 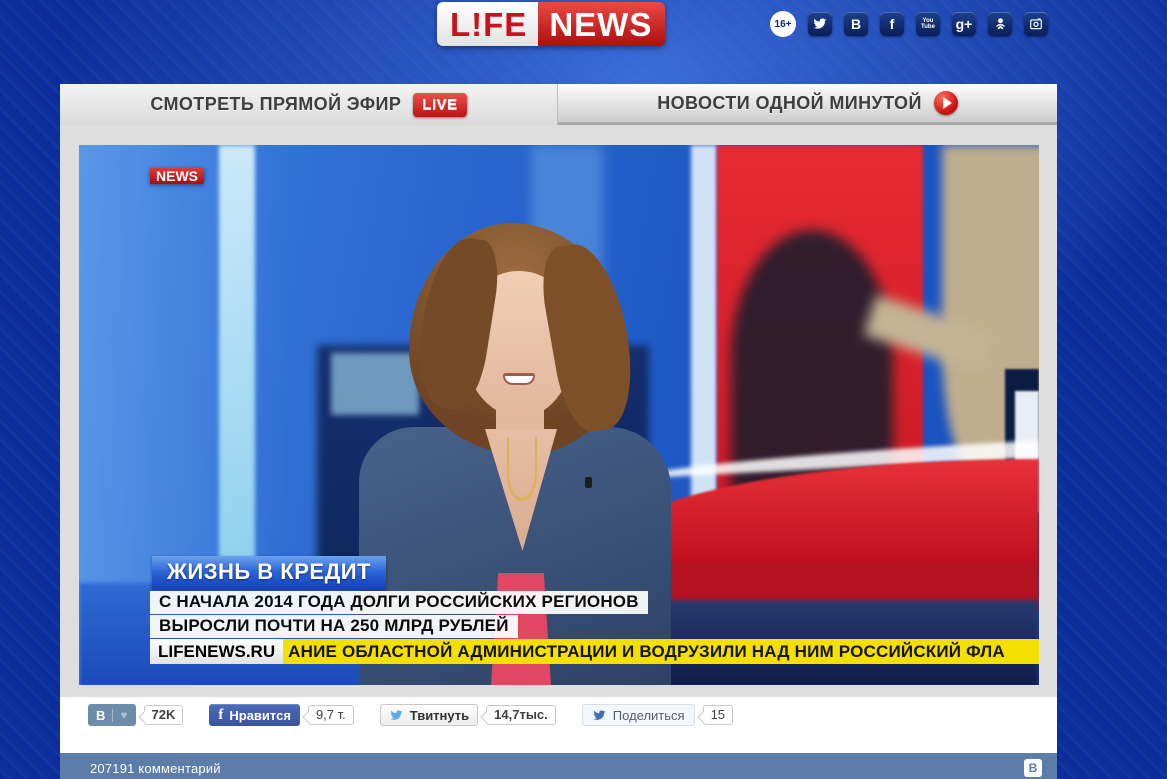 I want to click on social-icons-bar: 16+ В f You Tube g+, so click(x=909, y=24).